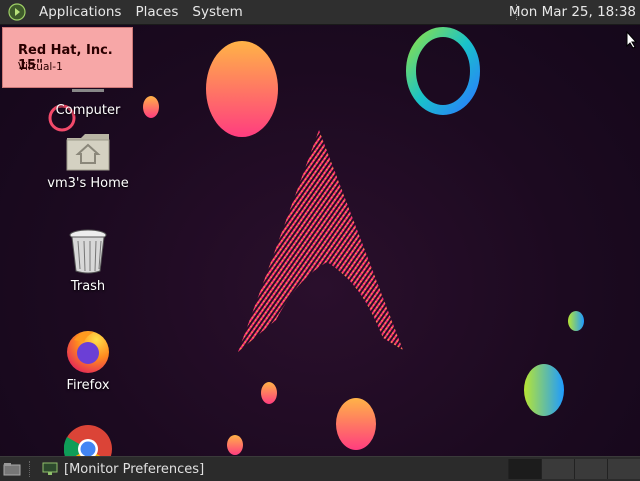 This screenshot has height=481, width=640. Describe the element at coordinates (217, 12) in the screenshot. I see `system-menu: System` at that location.